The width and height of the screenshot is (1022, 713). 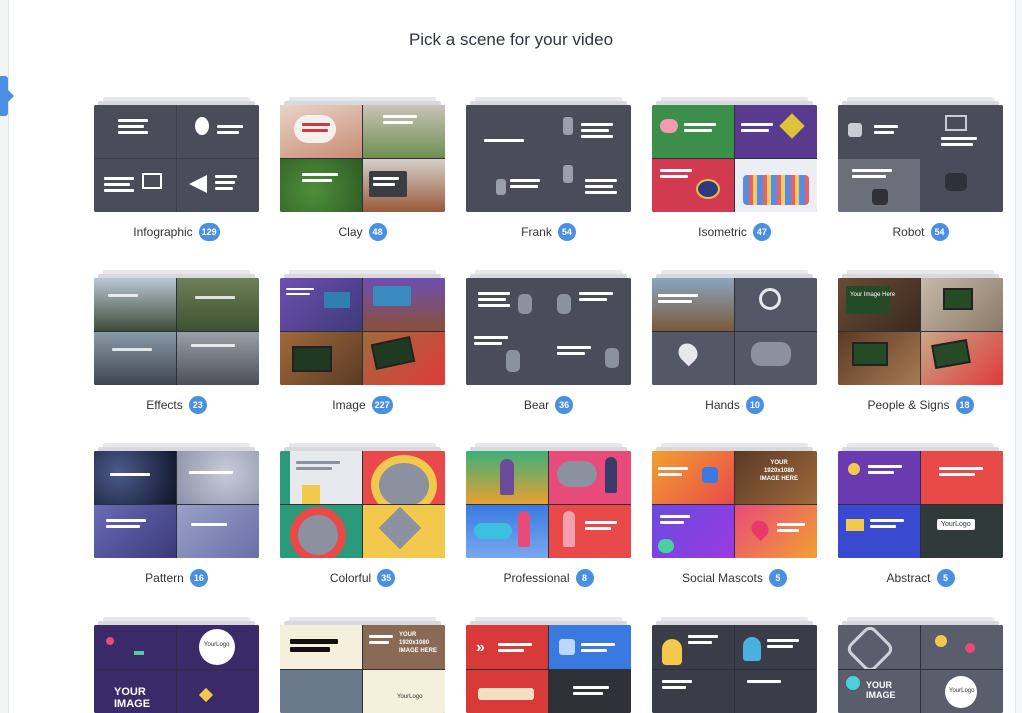 What do you see at coordinates (350, 578) in the screenshot?
I see `scene-name: Colorful` at bounding box center [350, 578].